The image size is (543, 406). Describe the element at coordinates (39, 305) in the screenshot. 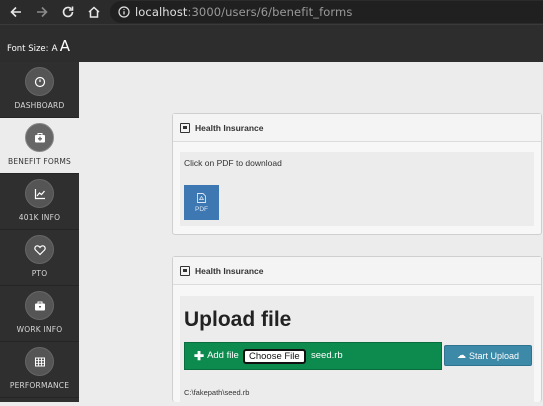

I see `briefcase-icon` at that location.